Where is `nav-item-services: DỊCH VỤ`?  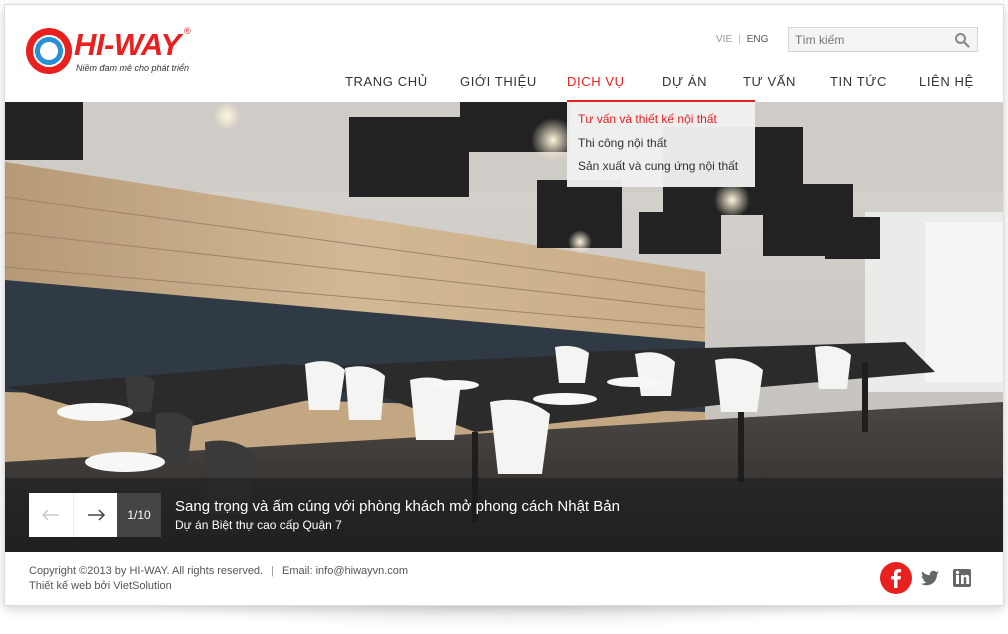 nav-item-services: DỊCH VỤ is located at coordinates (596, 81).